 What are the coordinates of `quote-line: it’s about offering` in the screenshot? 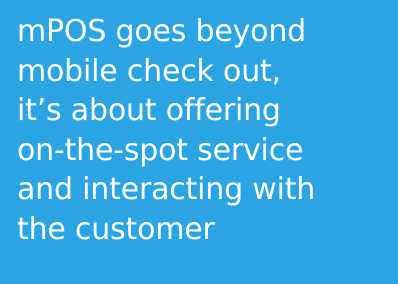 It's located at (149, 110).